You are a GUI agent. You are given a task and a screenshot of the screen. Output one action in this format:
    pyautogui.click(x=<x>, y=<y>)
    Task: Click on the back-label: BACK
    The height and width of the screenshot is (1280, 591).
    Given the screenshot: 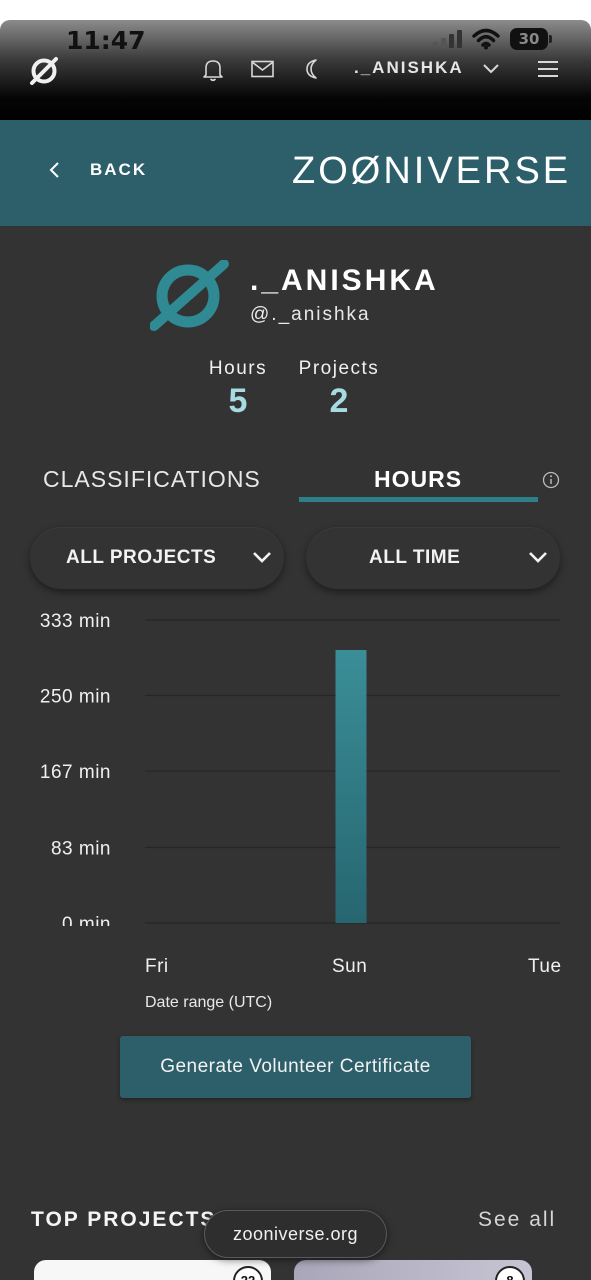 What is the action you would take?
    pyautogui.click(x=119, y=169)
    